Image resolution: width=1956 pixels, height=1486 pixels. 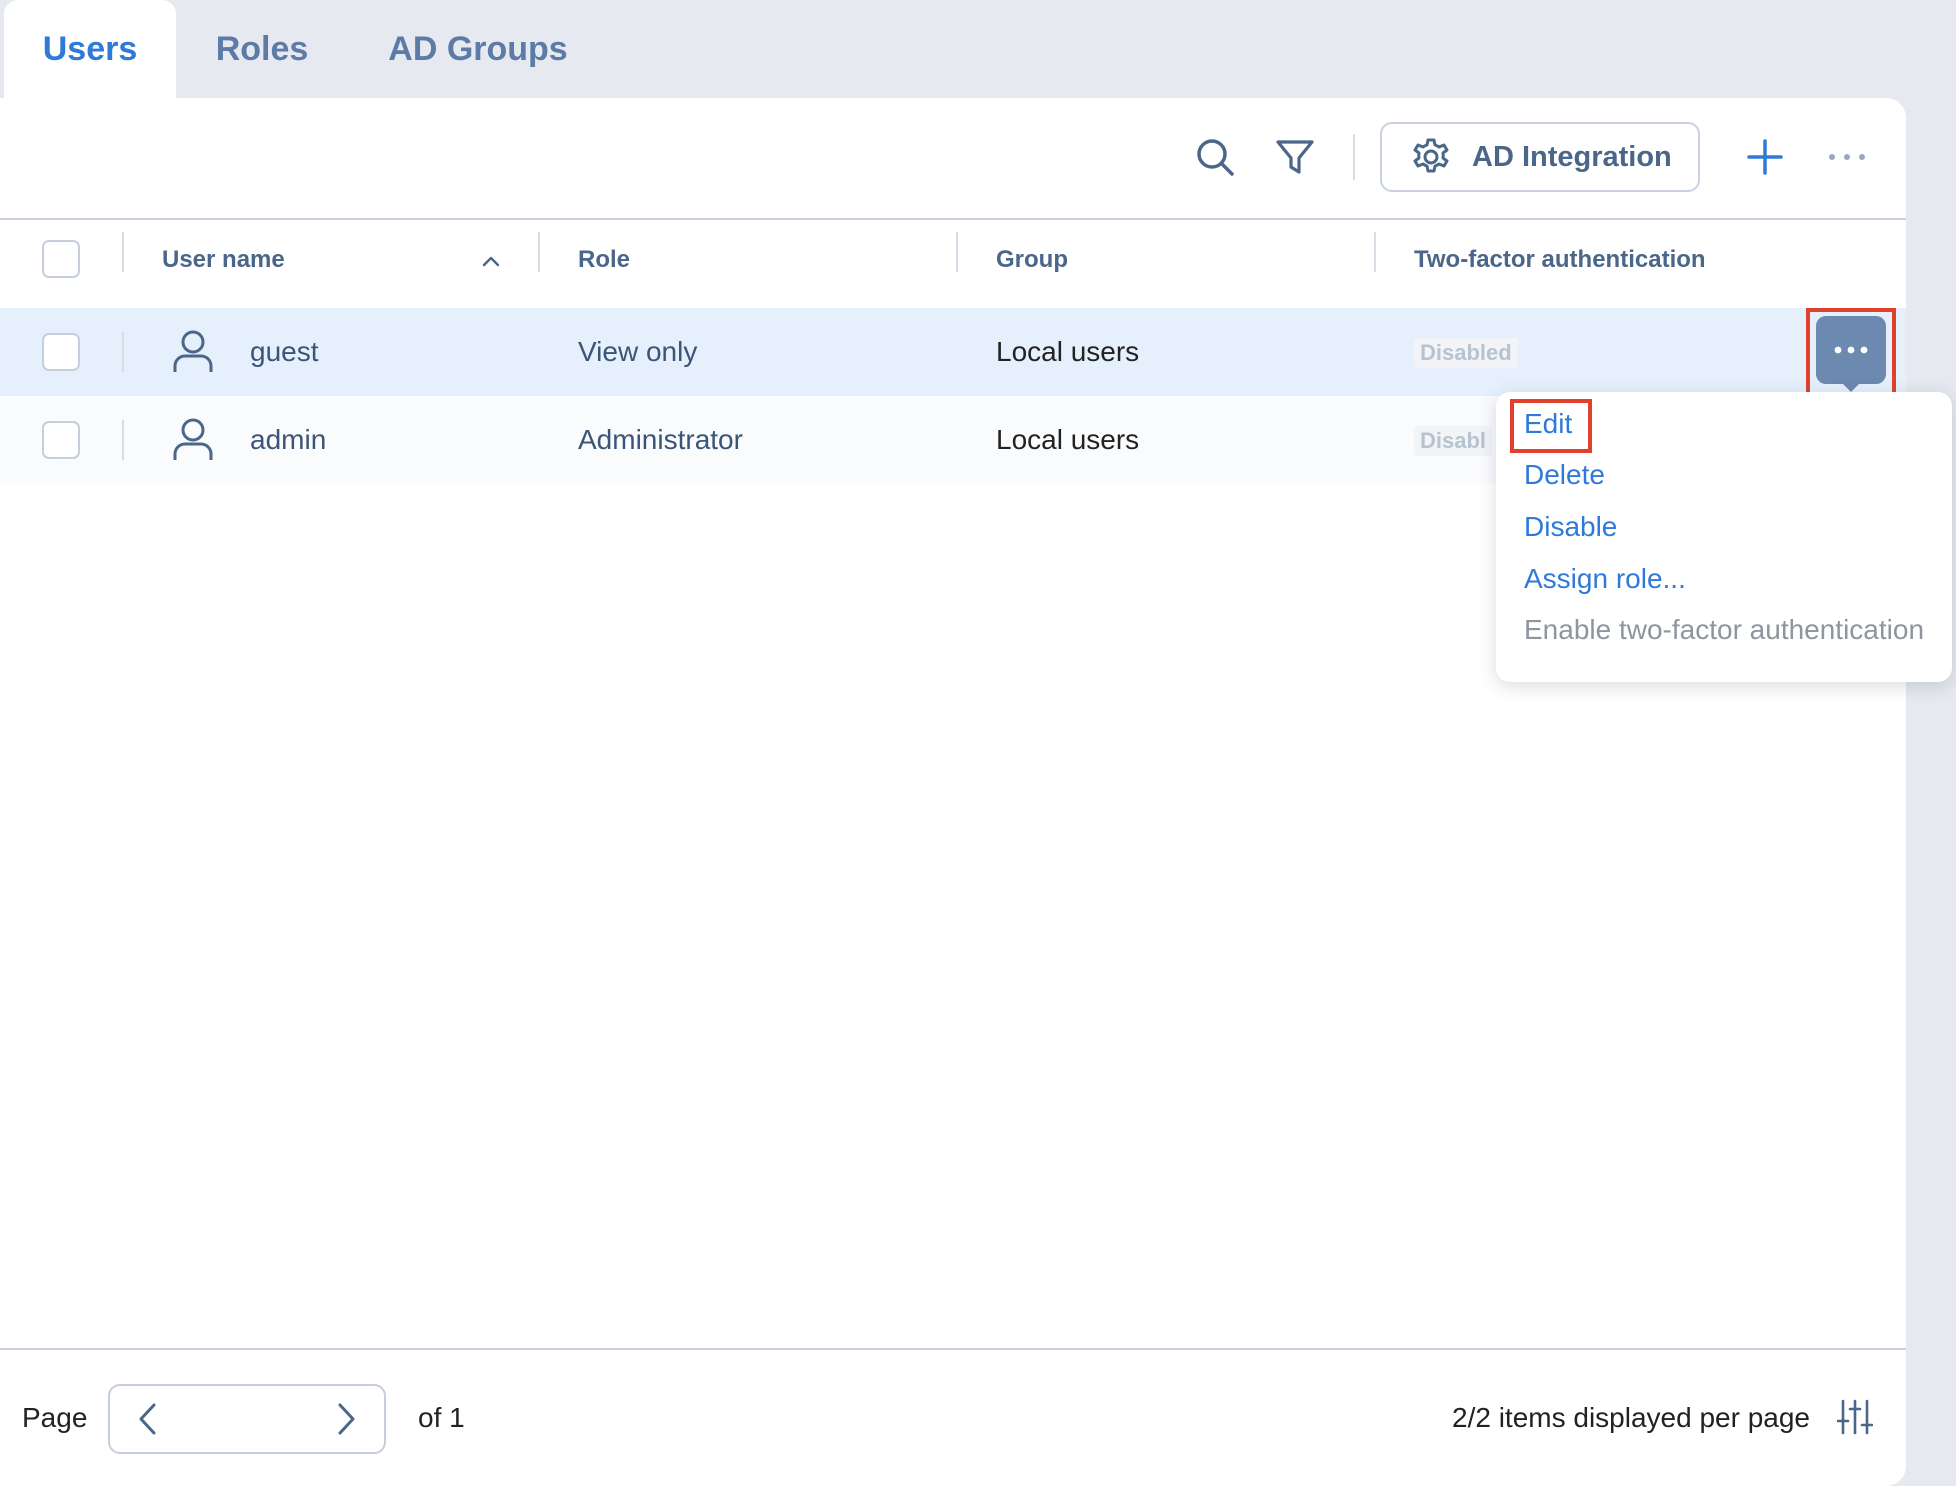 I want to click on ad-integration-button: AD Integration, so click(x=1540, y=157).